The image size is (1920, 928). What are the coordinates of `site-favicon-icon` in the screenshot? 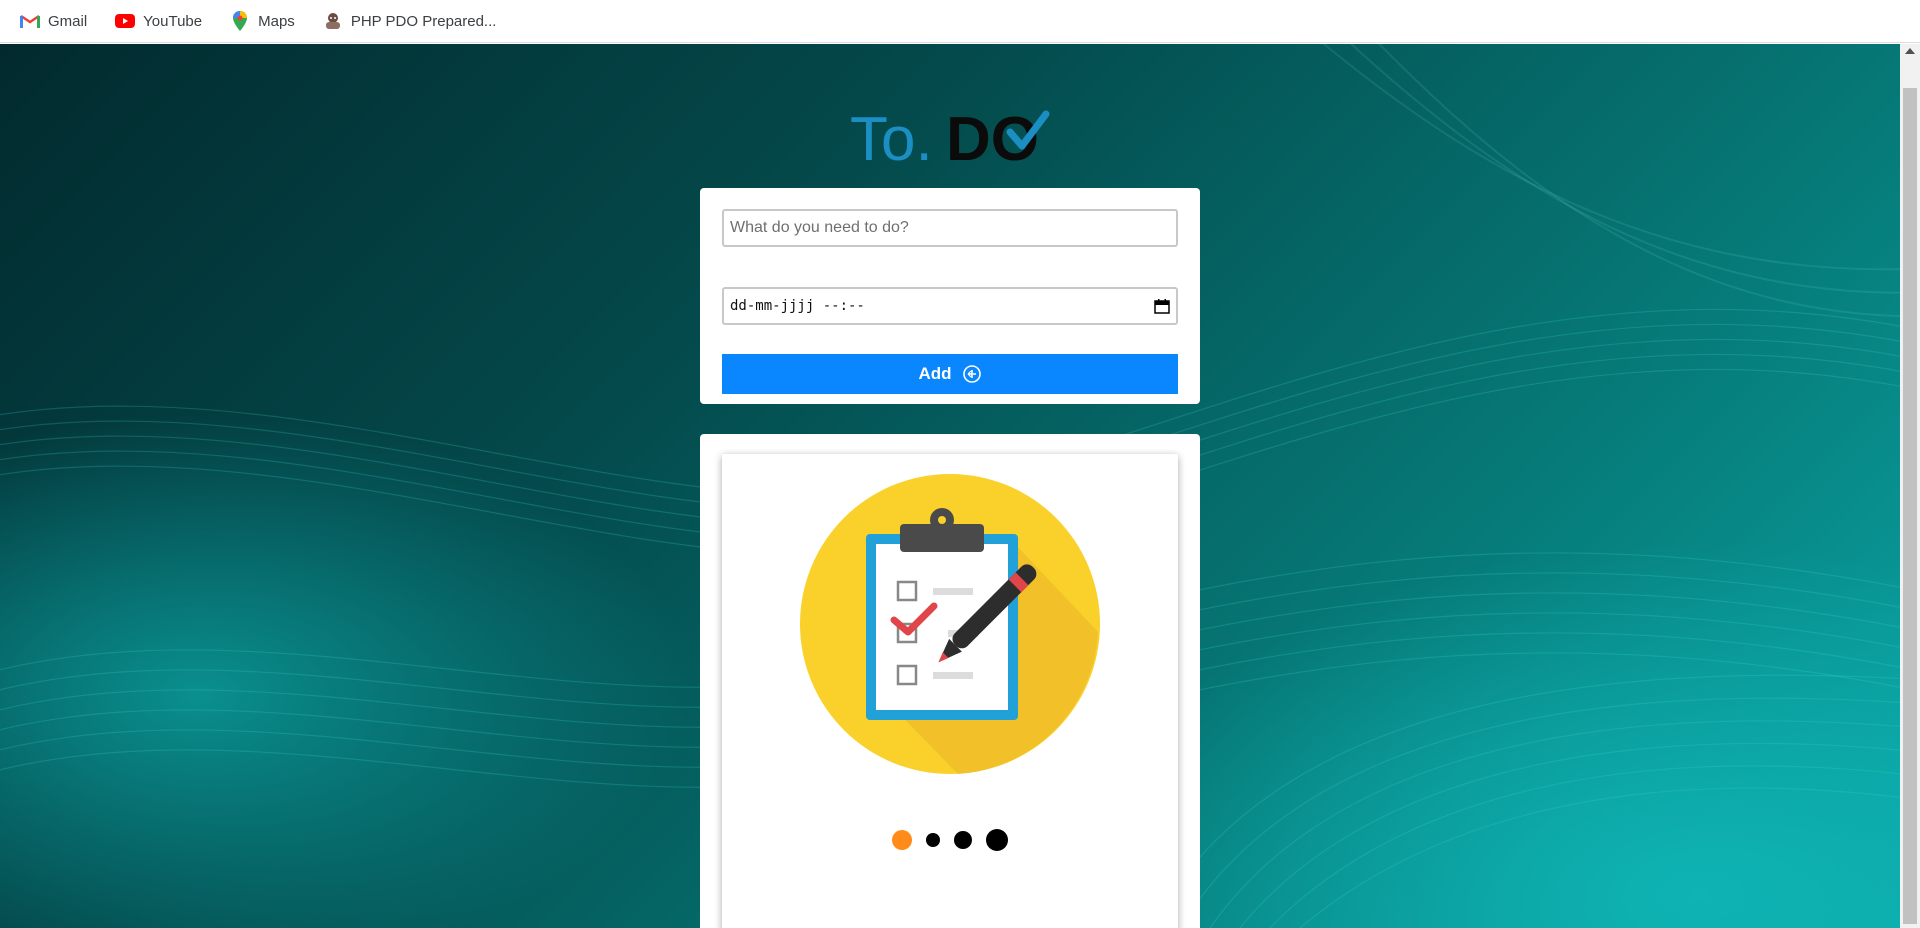 It's located at (333, 21).